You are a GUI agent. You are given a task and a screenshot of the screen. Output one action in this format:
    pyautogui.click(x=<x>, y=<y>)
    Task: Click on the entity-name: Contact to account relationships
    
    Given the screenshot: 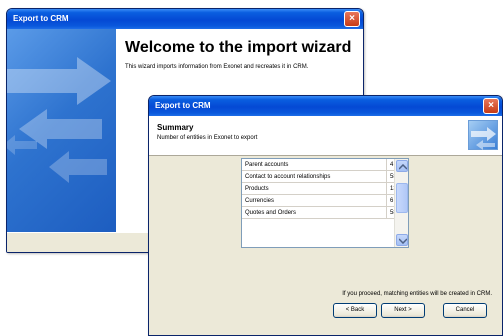 What is the action you would take?
    pyautogui.click(x=288, y=177)
    